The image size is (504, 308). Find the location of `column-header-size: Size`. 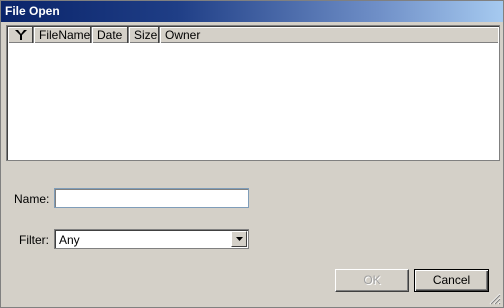

column-header-size: Size is located at coordinates (144, 35).